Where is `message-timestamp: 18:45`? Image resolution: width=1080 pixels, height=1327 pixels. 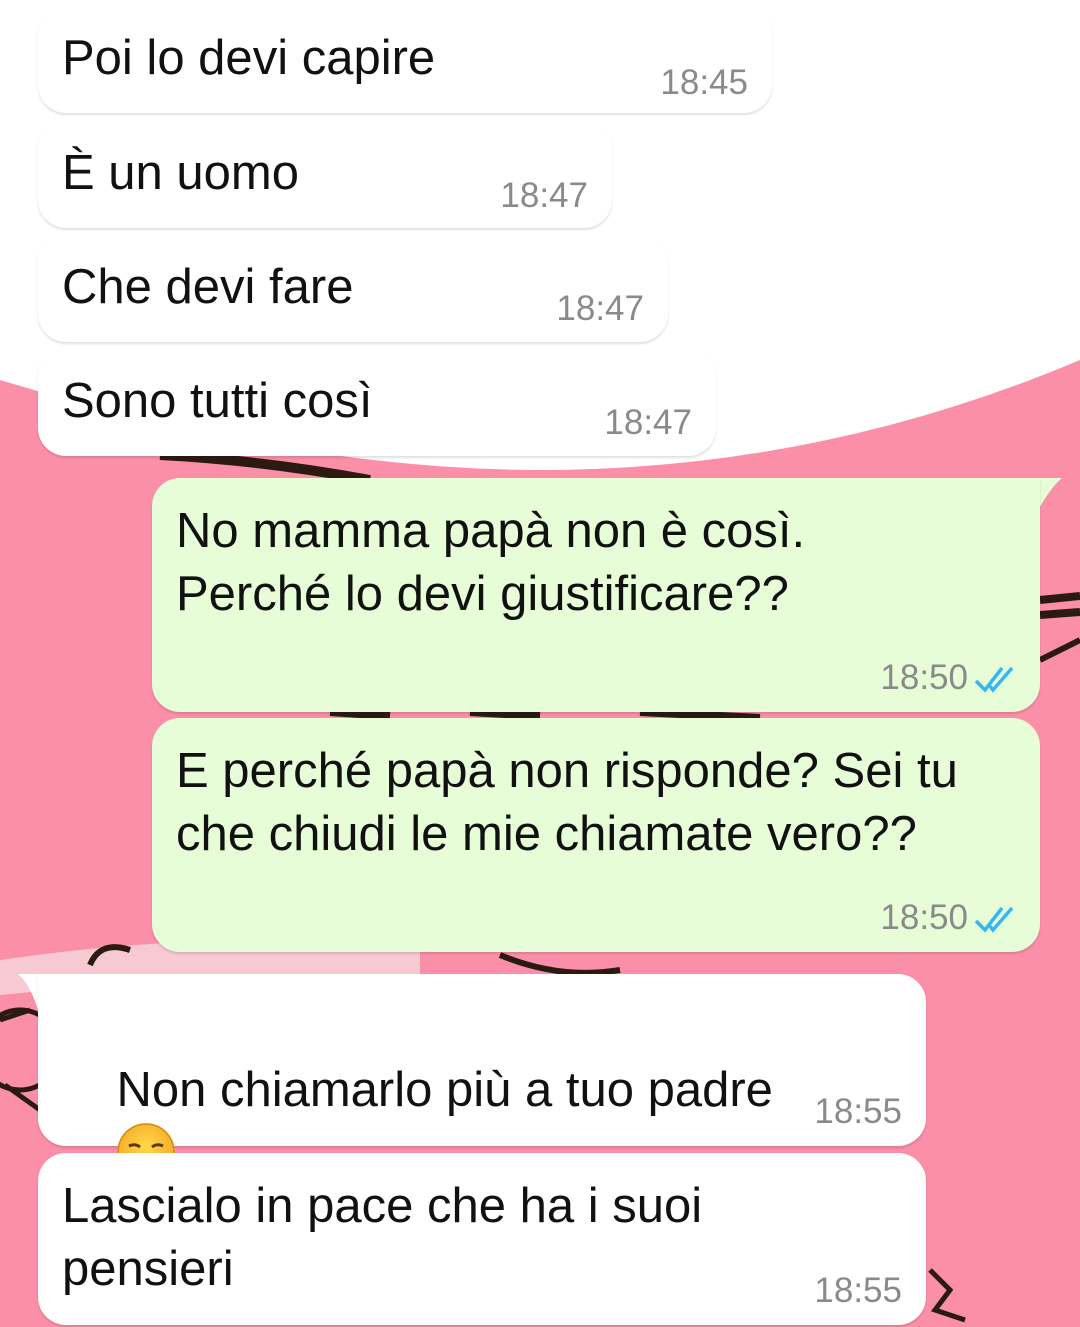 message-timestamp: 18:45 is located at coordinates (704, 82).